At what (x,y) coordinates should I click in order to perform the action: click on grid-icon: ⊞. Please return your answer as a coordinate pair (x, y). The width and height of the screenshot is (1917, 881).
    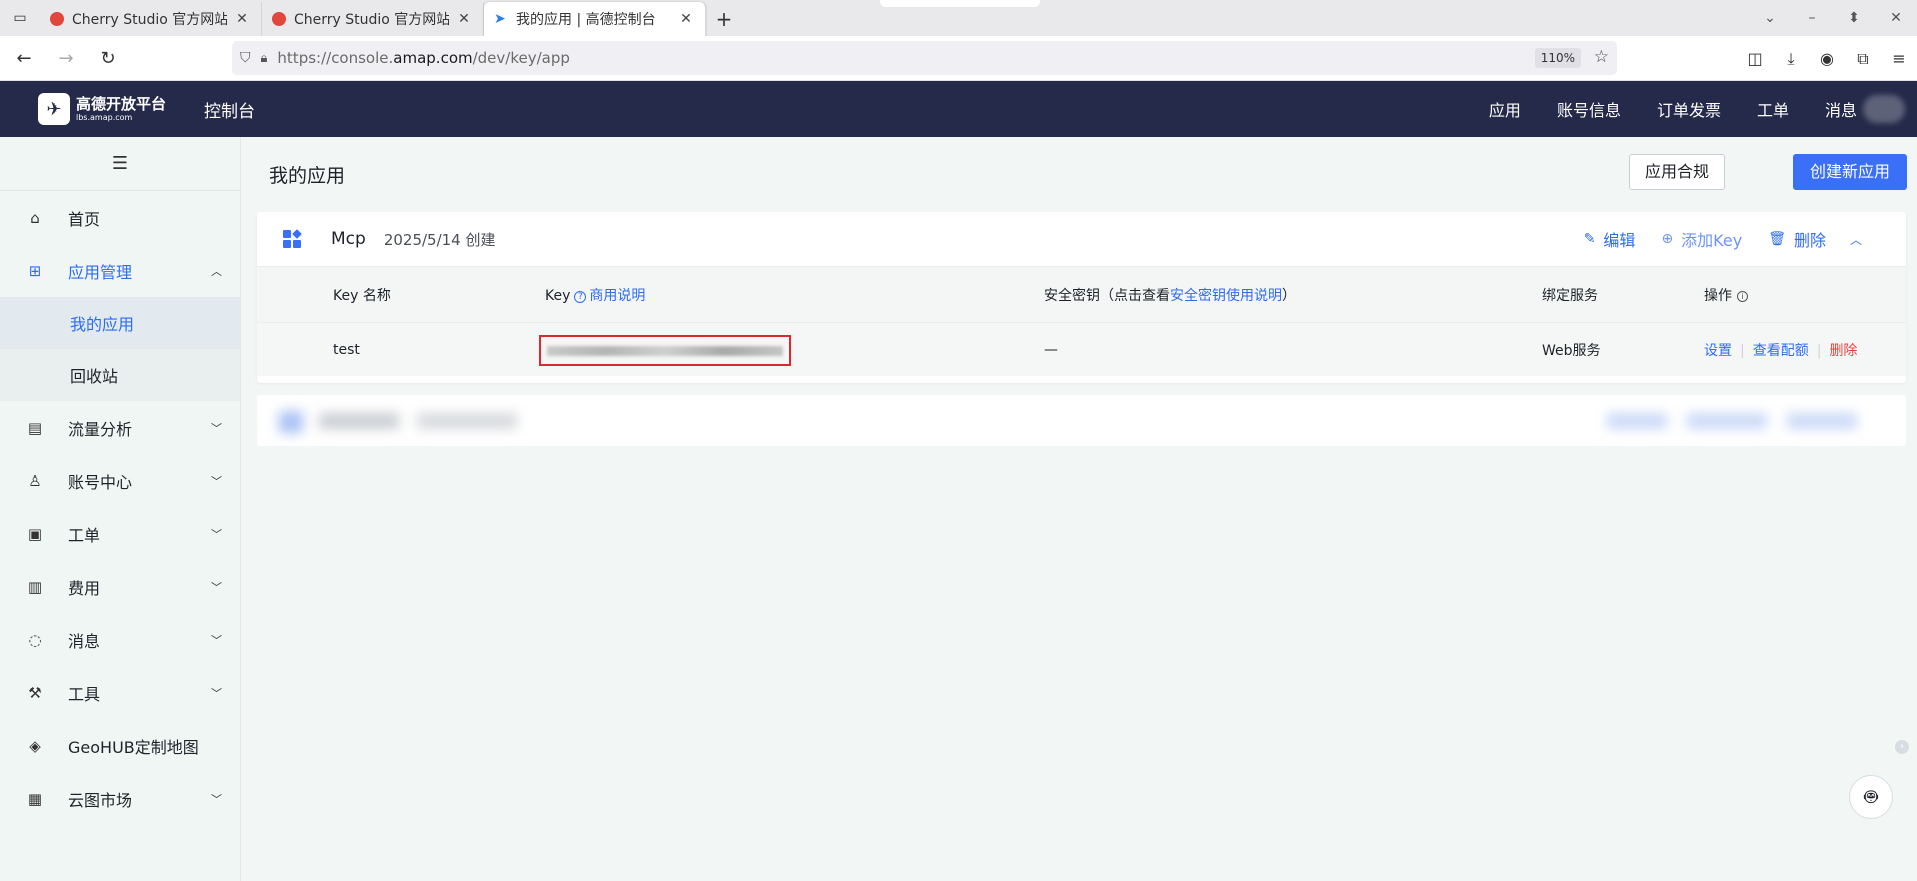
    Looking at the image, I should click on (35, 270).